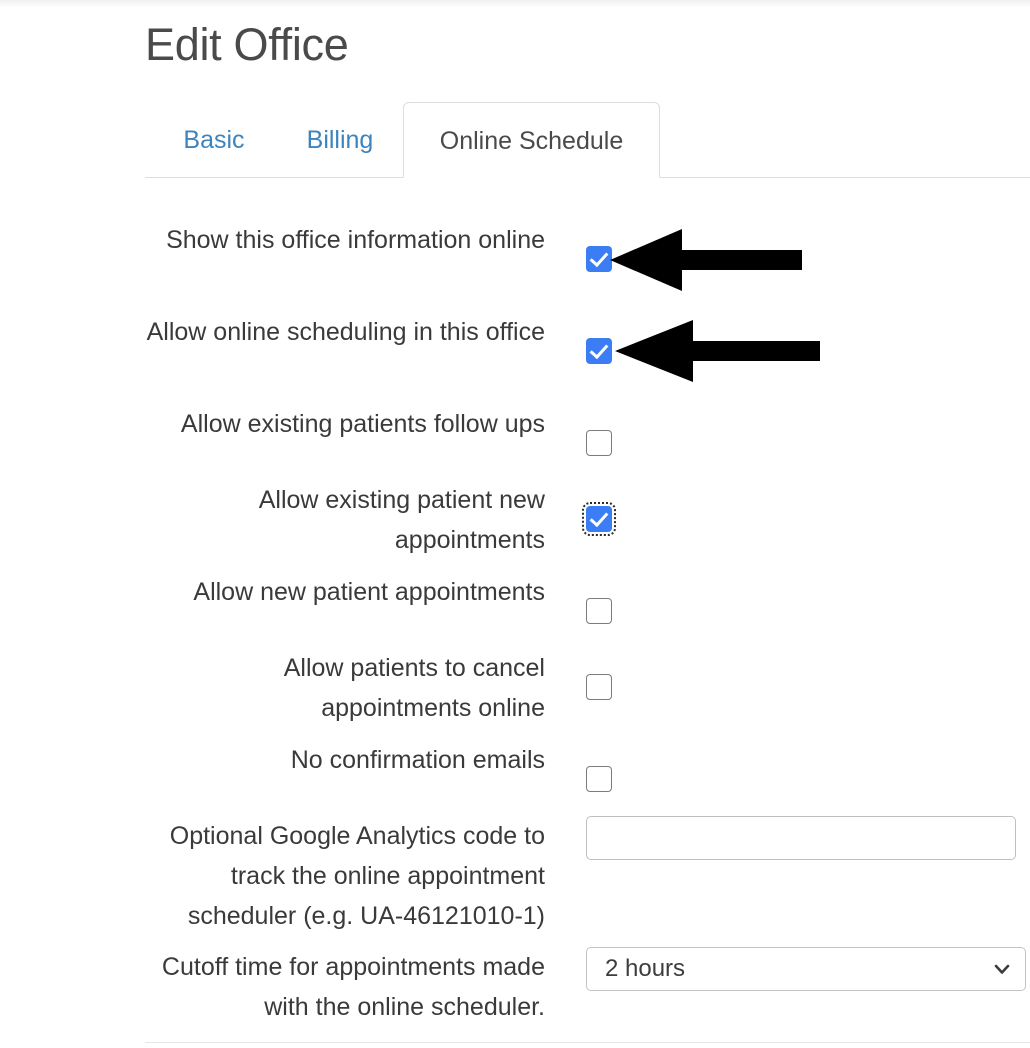 This screenshot has height=1048, width=1030. Describe the element at coordinates (801, 838) in the screenshot. I see `google-analytics-input` at that location.